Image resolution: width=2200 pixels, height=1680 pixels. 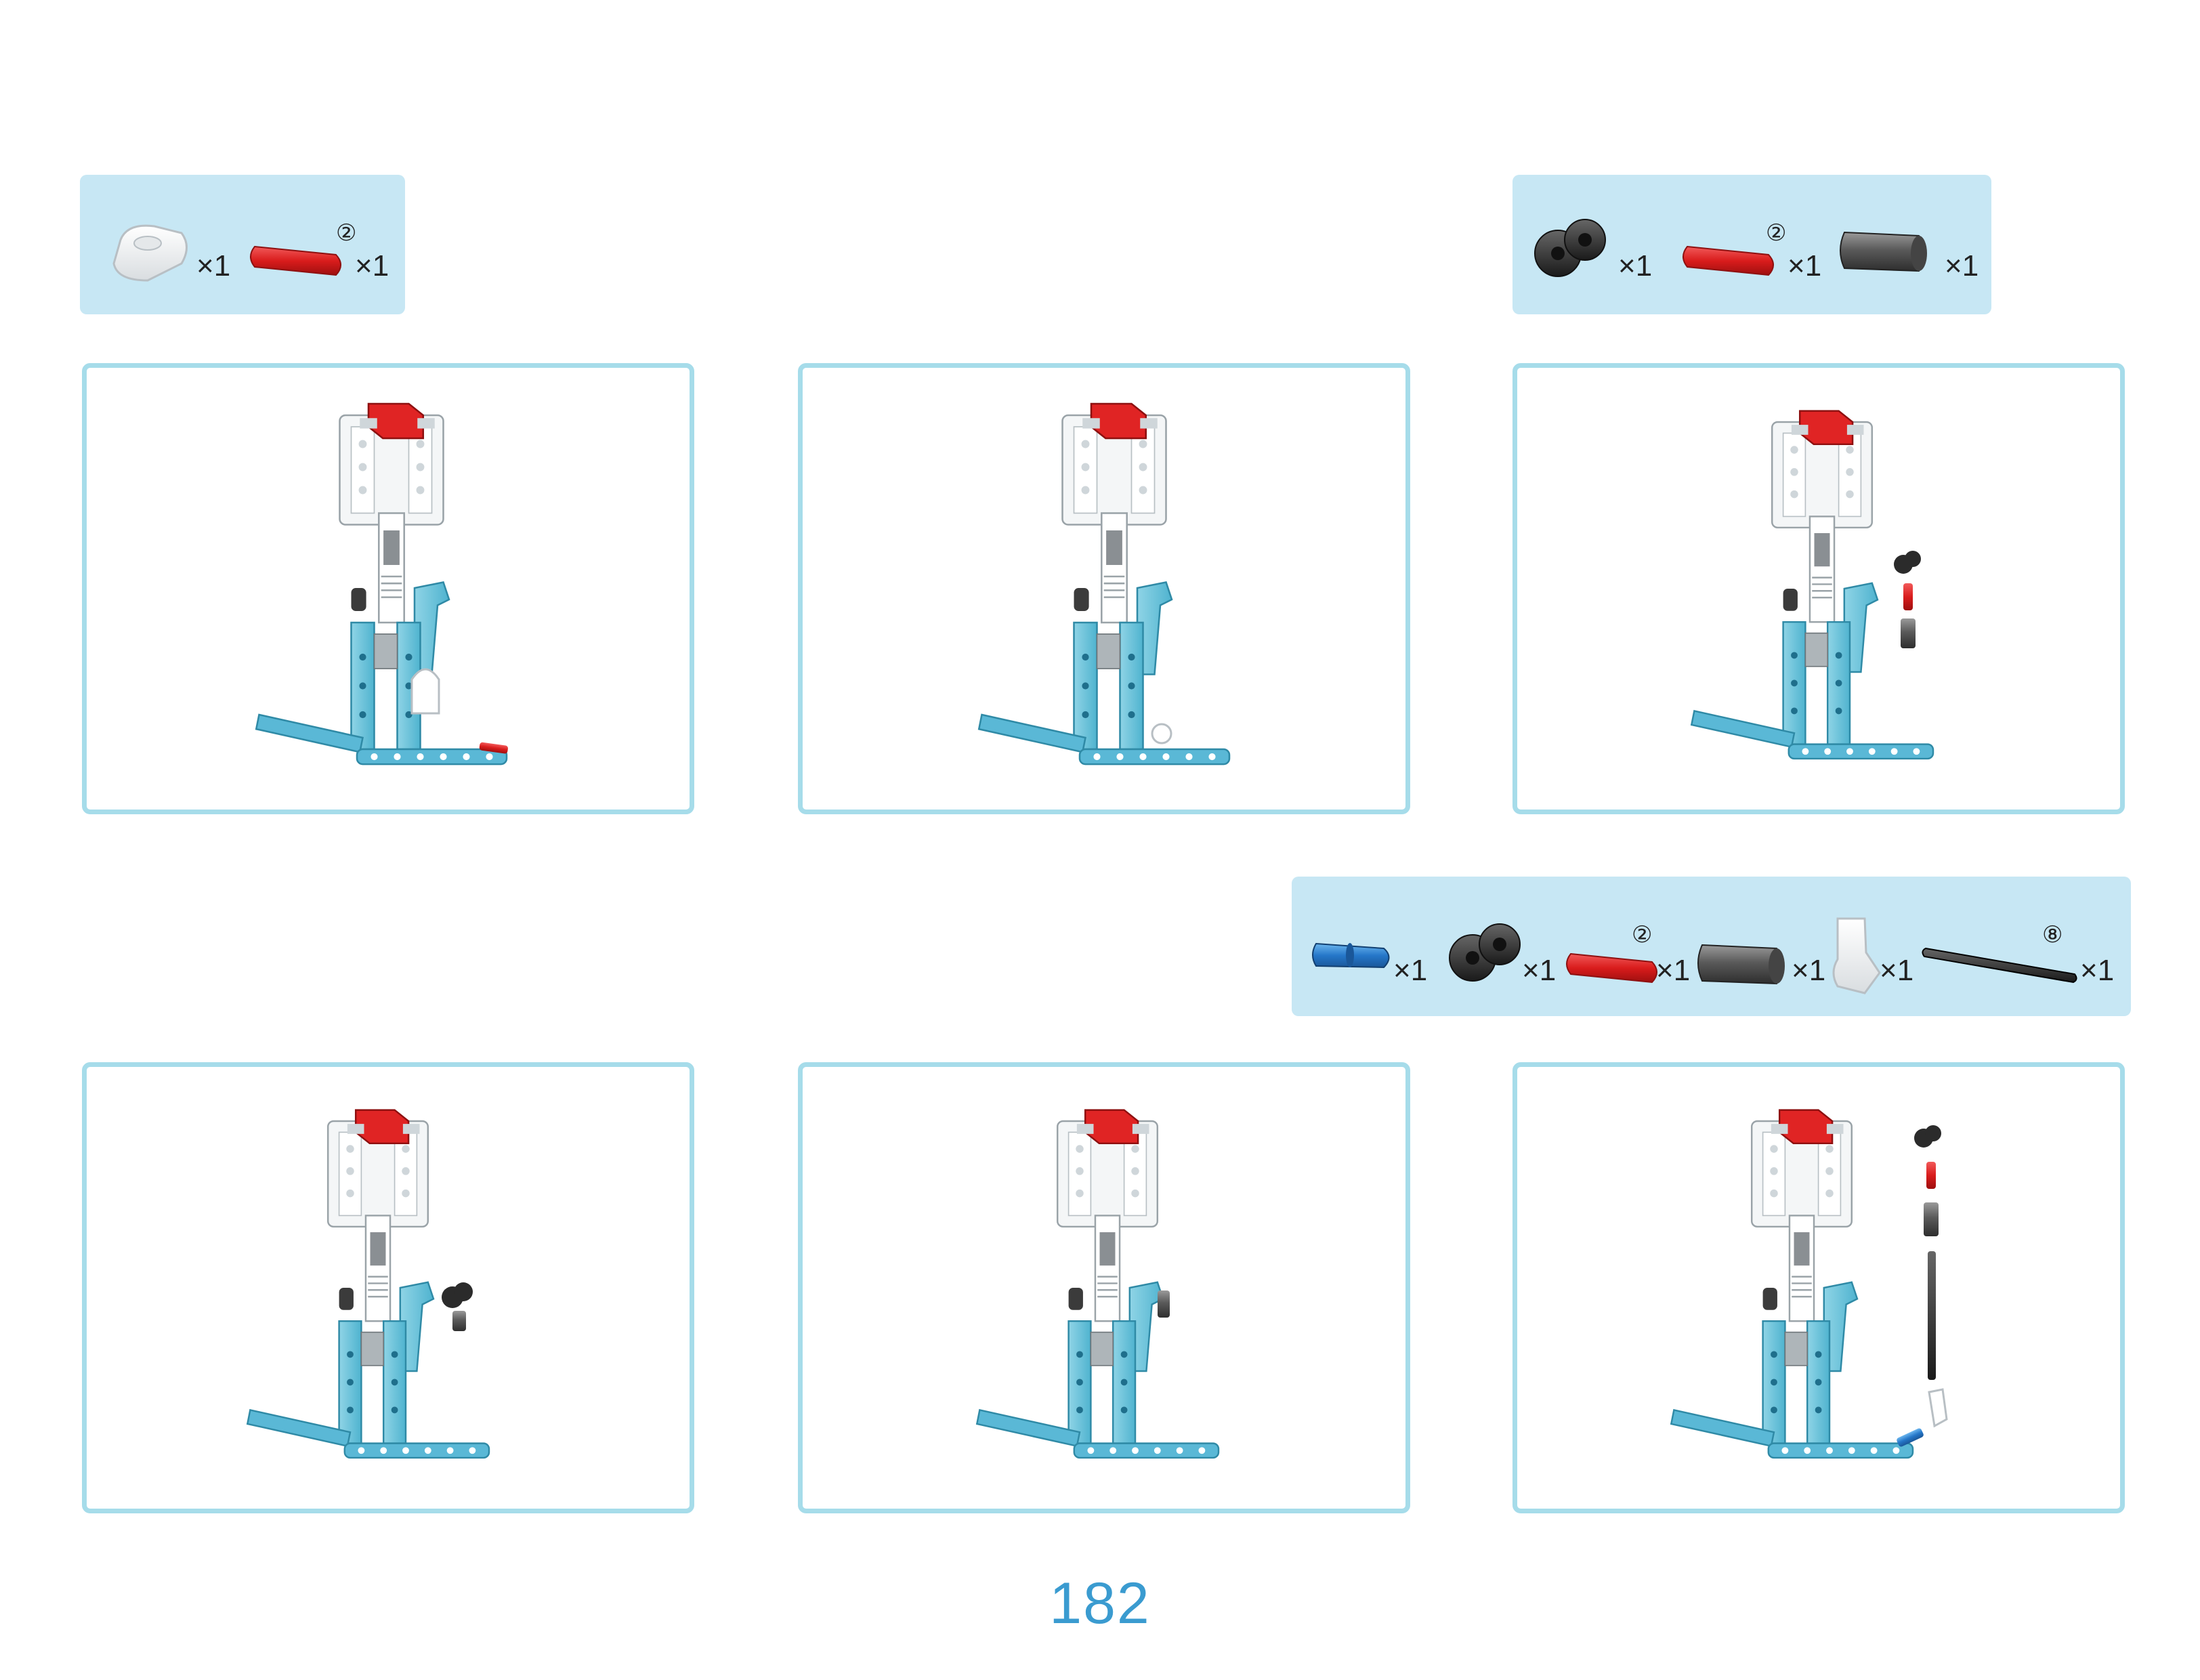 What do you see at coordinates (150, 253) in the screenshot?
I see `white-connector-icon` at bounding box center [150, 253].